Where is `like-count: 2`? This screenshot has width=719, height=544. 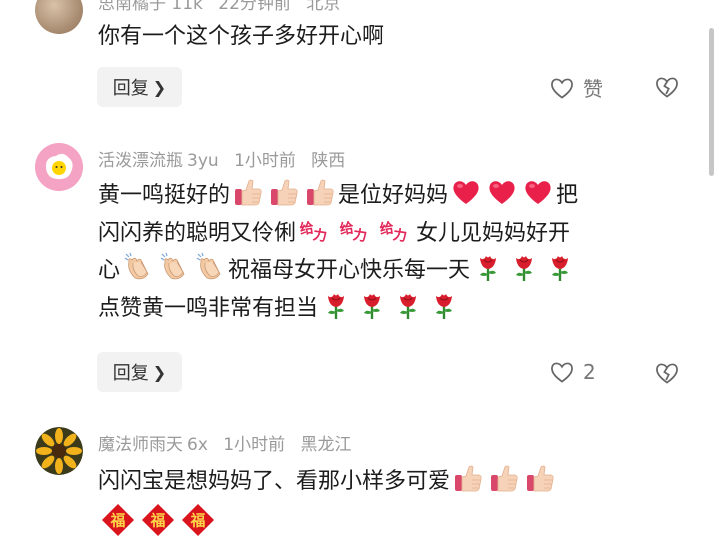
like-count: 2 is located at coordinates (589, 372).